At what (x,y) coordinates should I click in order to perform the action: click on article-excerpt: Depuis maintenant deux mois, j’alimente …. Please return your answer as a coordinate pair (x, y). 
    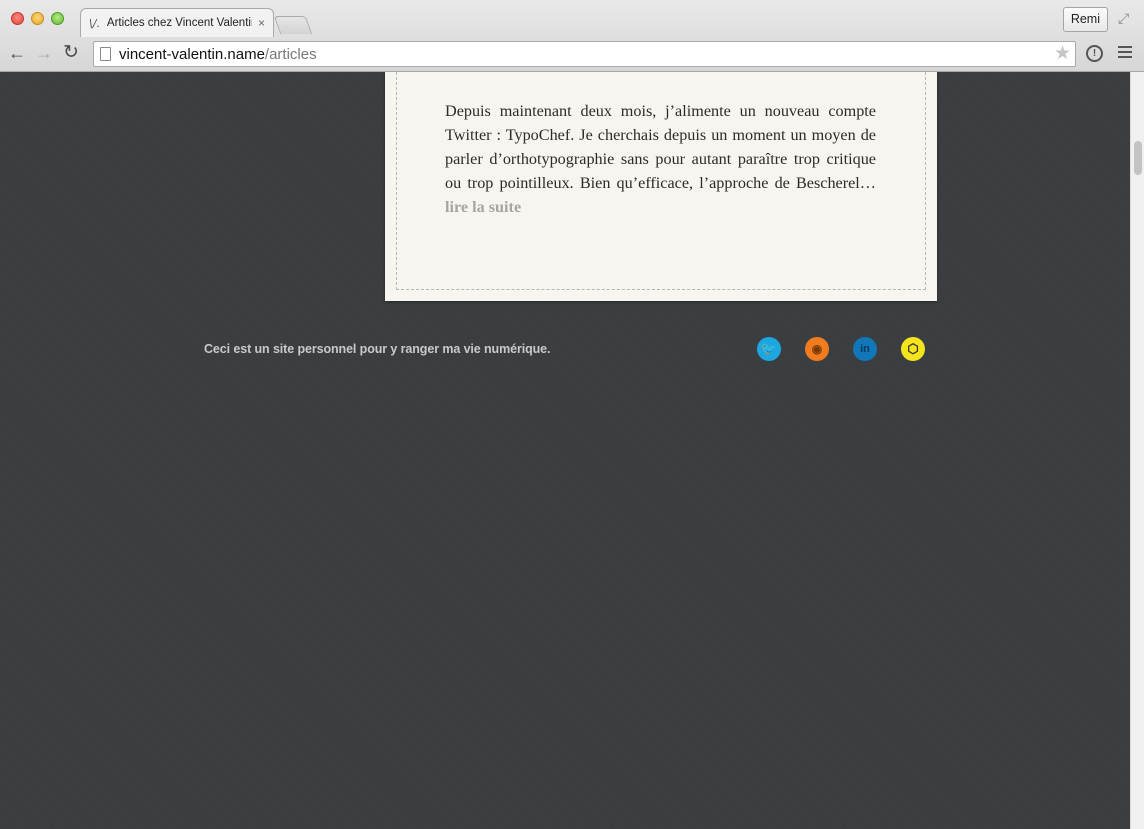
    Looking at the image, I should click on (660, 159).